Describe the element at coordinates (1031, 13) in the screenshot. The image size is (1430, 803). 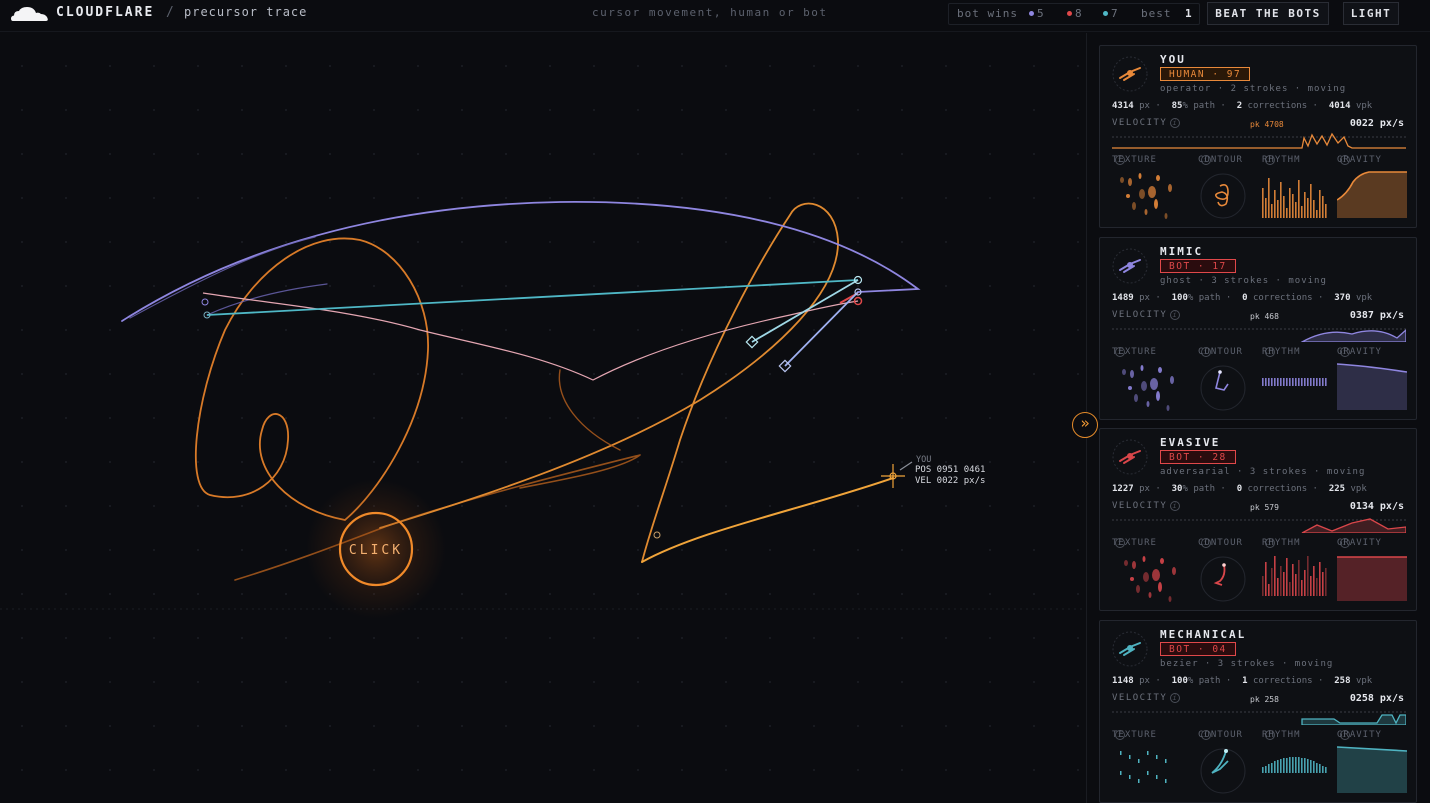
I see `mimic-dot-icon` at that location.